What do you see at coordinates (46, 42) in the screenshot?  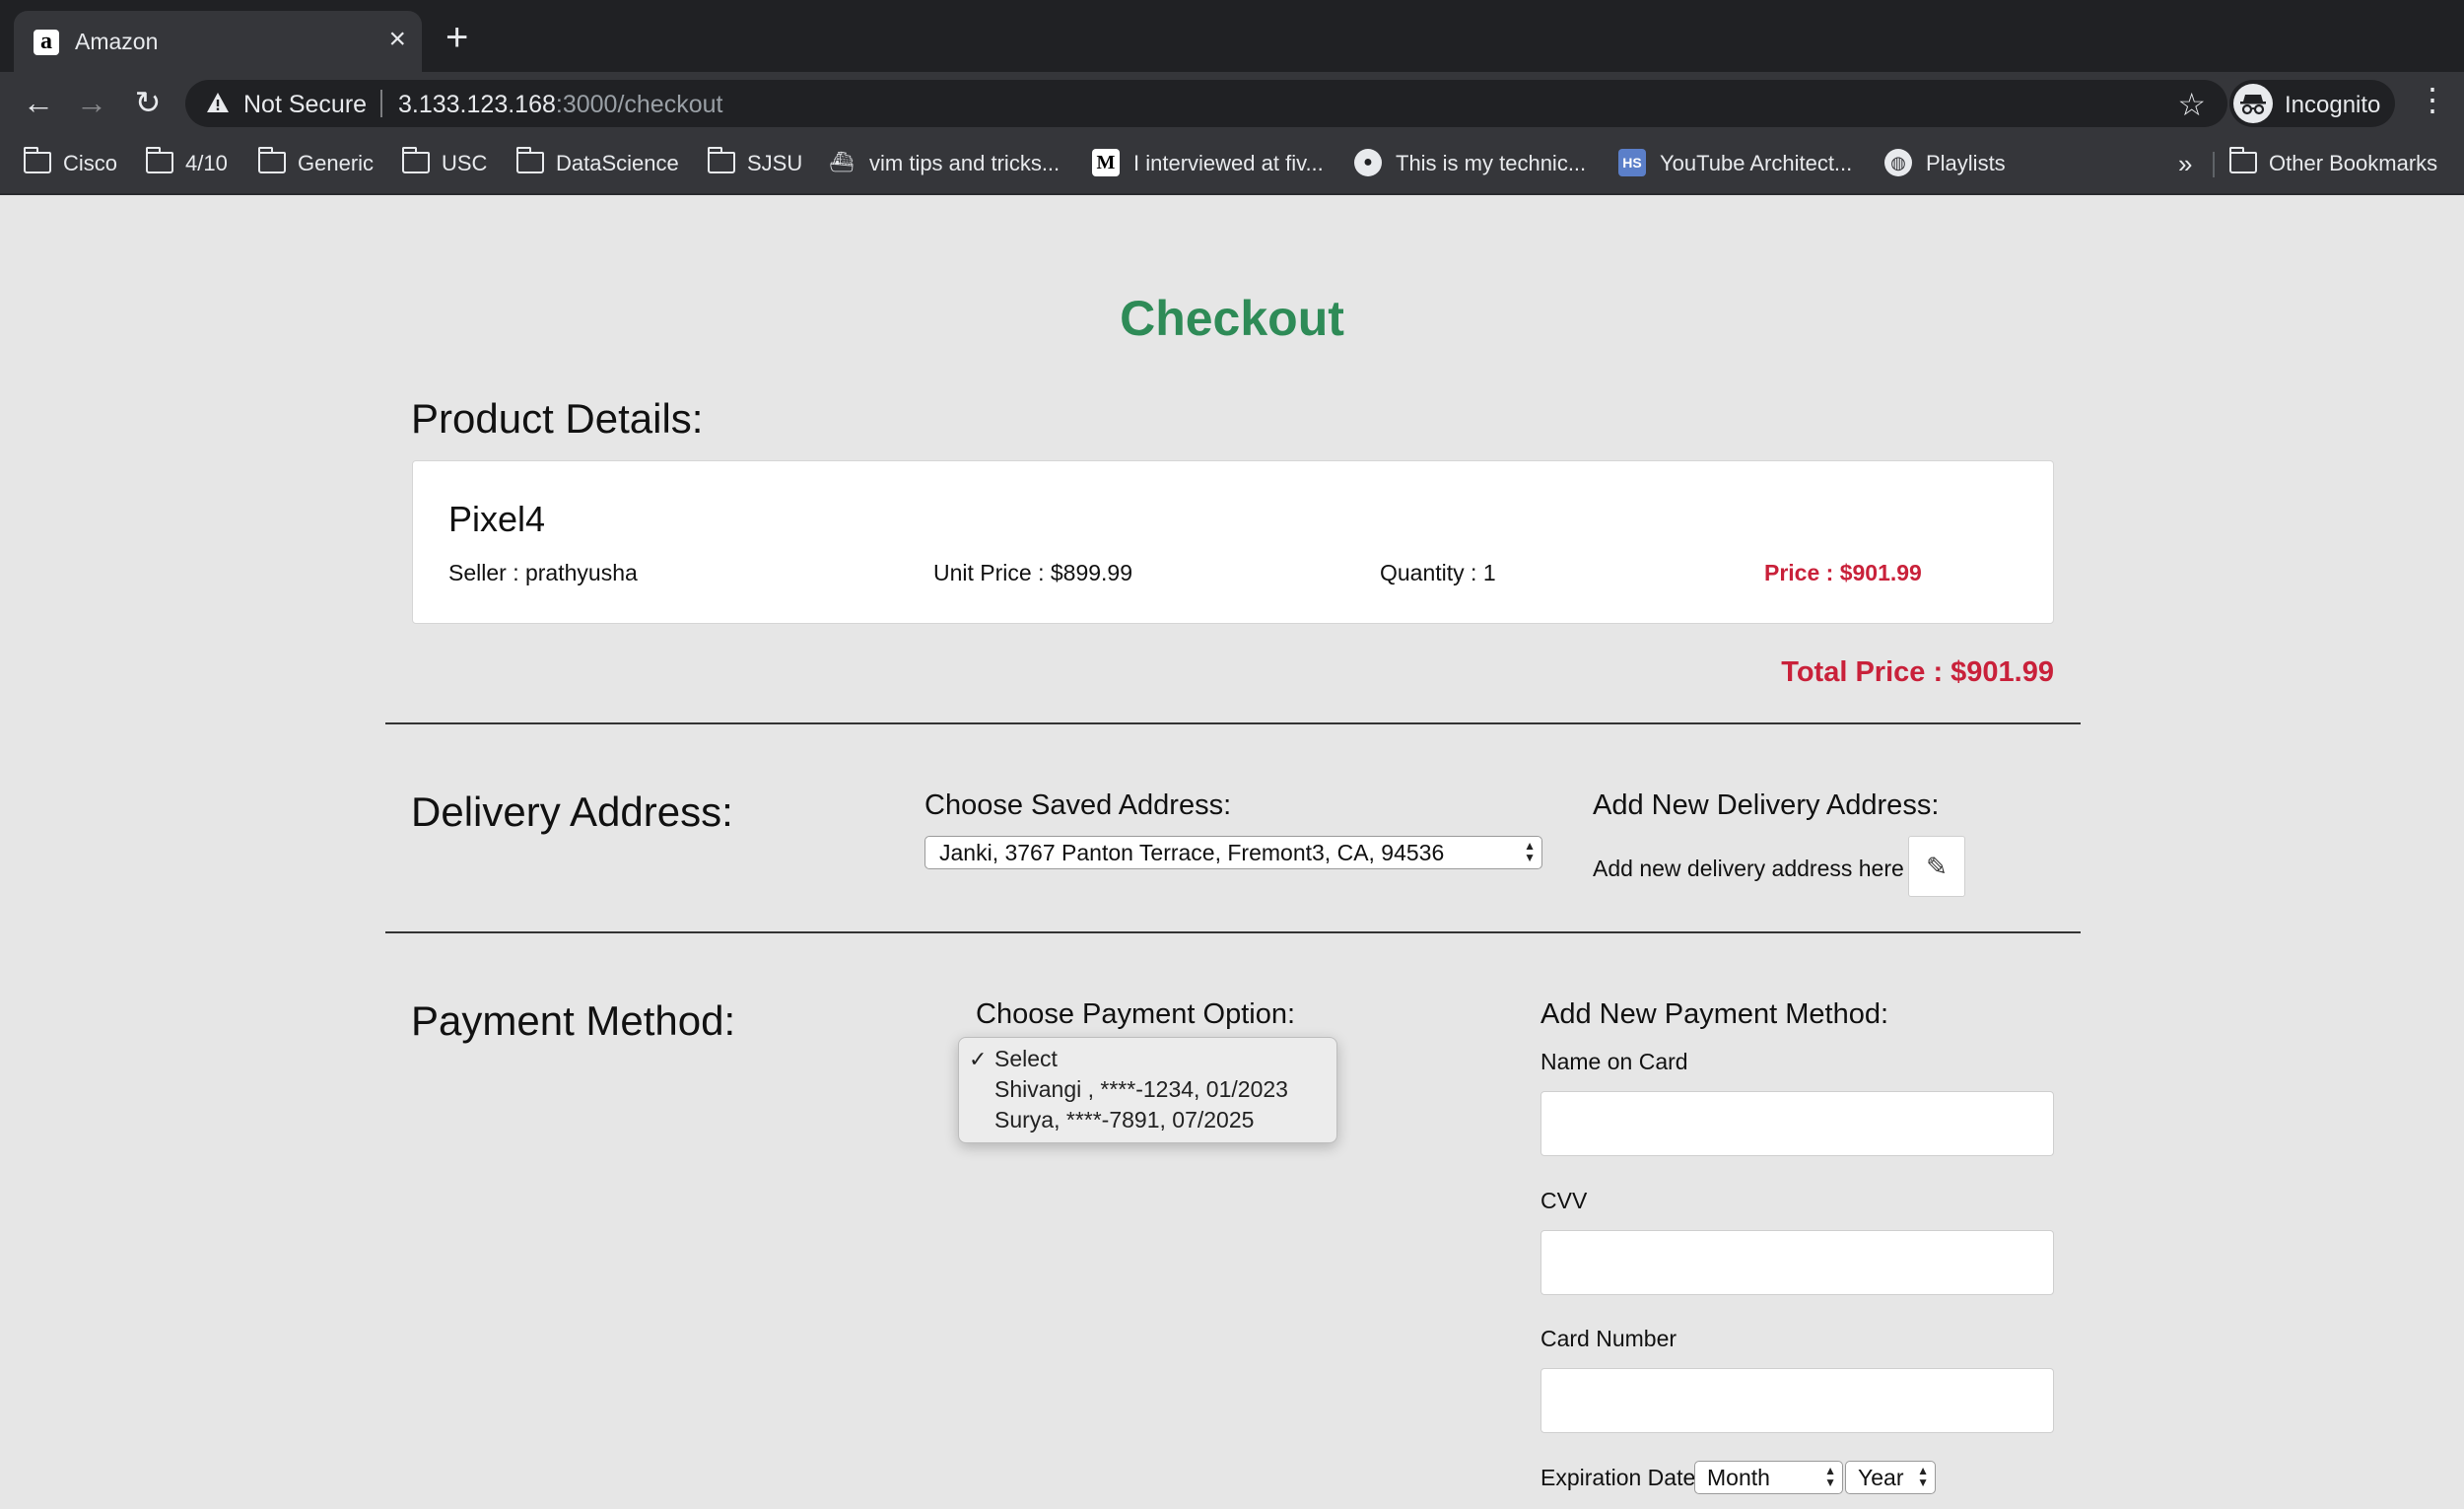 I see `amazon-favicon-icon: a` at bounding box center [46, 42].